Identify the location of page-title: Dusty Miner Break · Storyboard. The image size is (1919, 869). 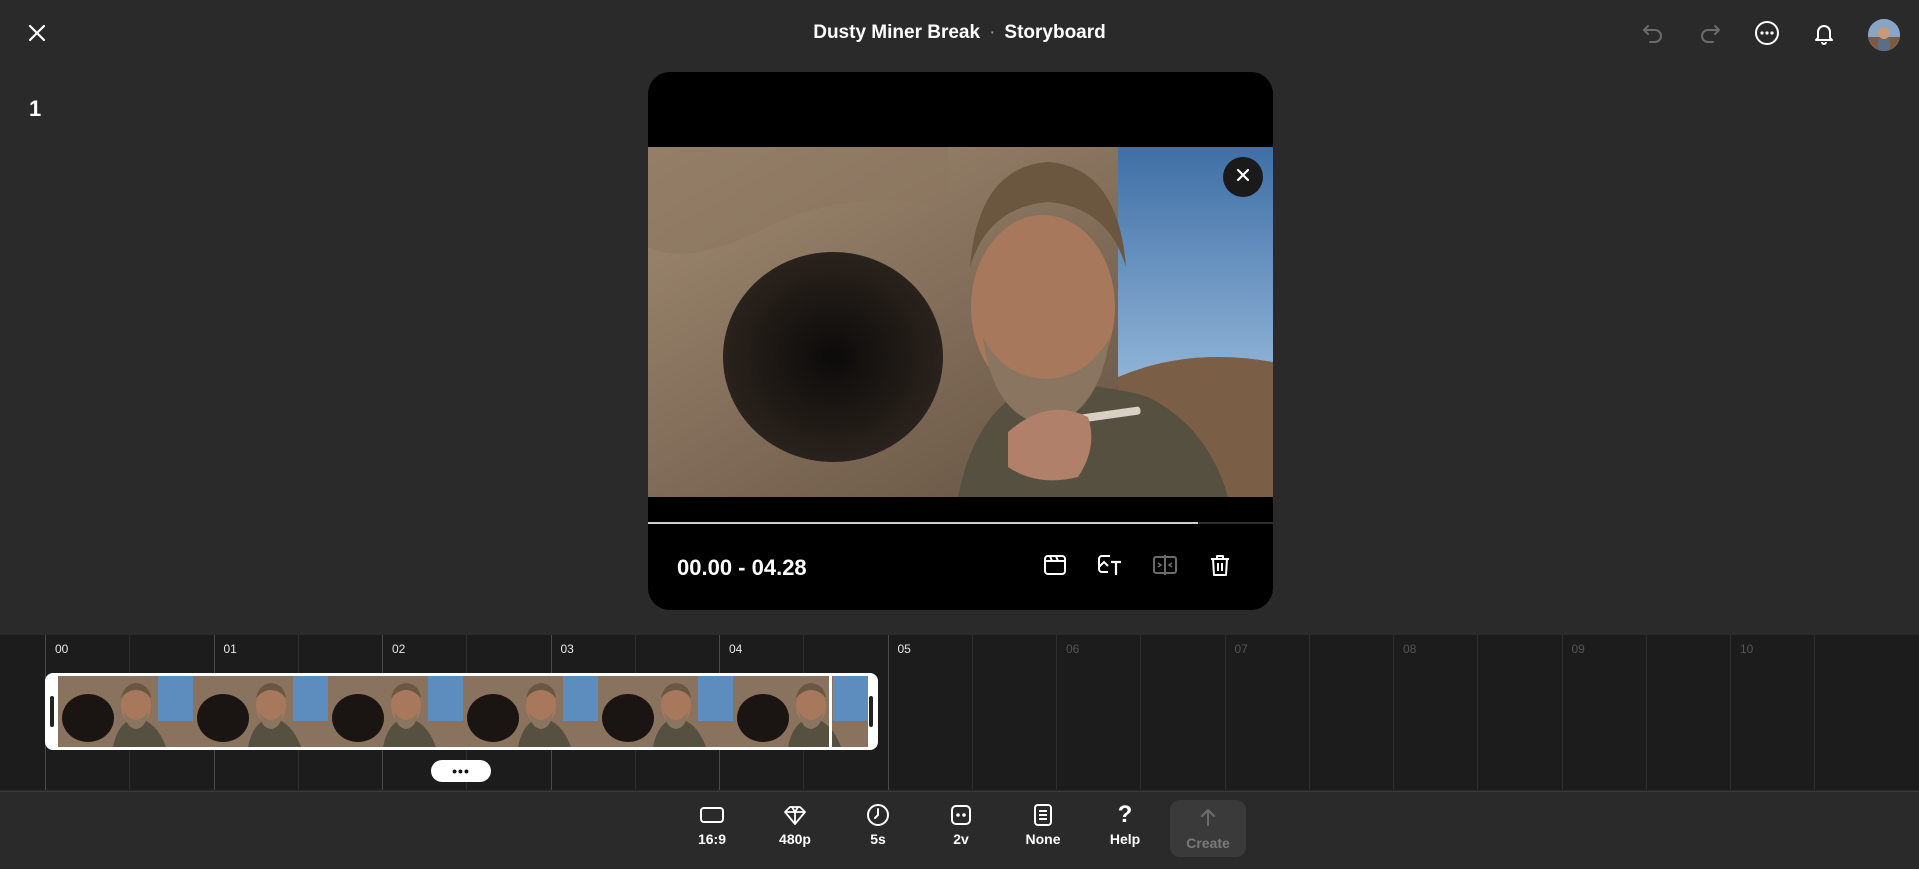
(959, 33).